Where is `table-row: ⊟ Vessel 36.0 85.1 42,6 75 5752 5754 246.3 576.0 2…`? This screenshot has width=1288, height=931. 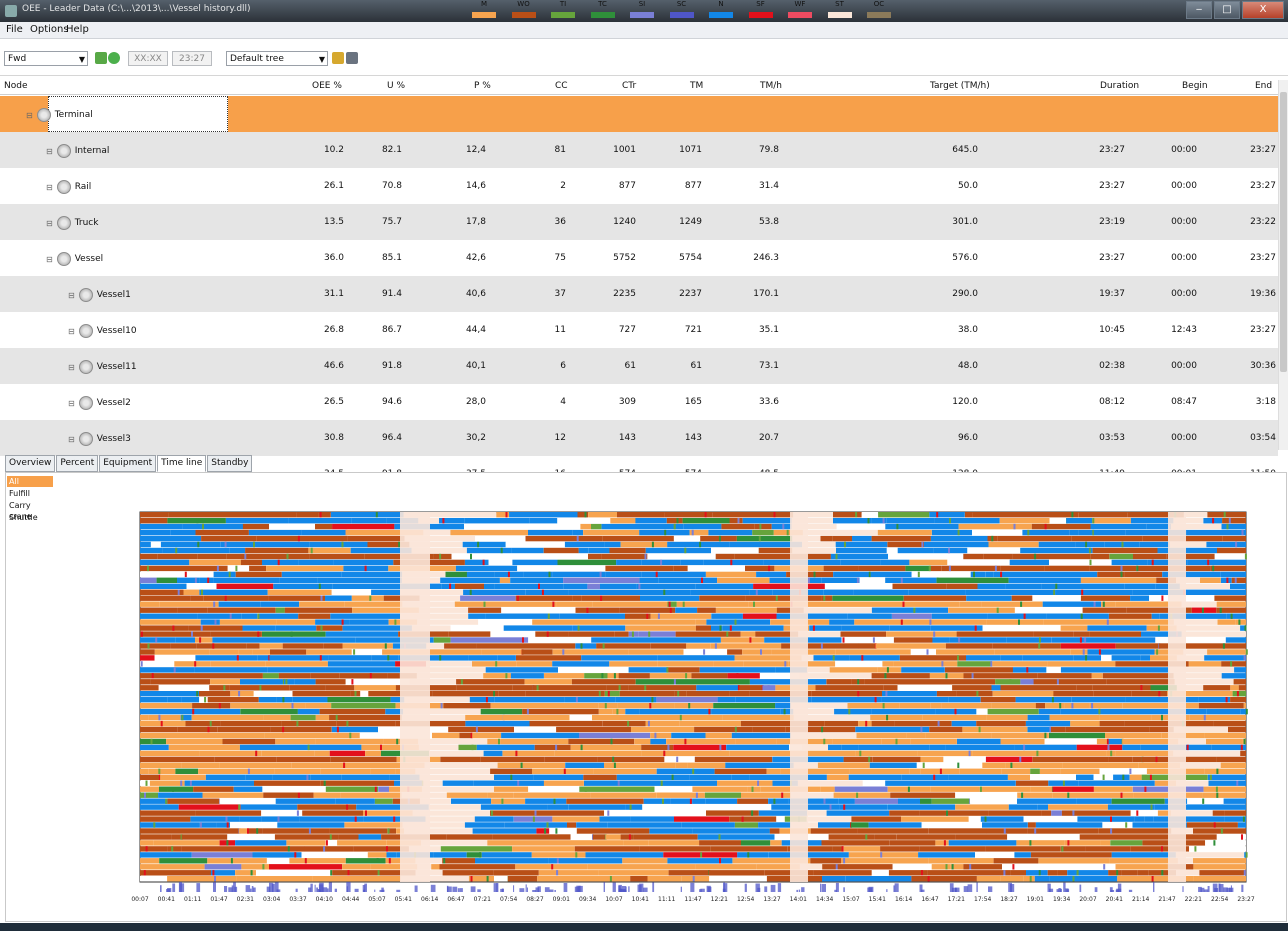 table-row: ⊟ Vessel 36.0 85.1 42,6 75 5752 5754 246.3 576.0 2… is located at coordinates (639, 258).